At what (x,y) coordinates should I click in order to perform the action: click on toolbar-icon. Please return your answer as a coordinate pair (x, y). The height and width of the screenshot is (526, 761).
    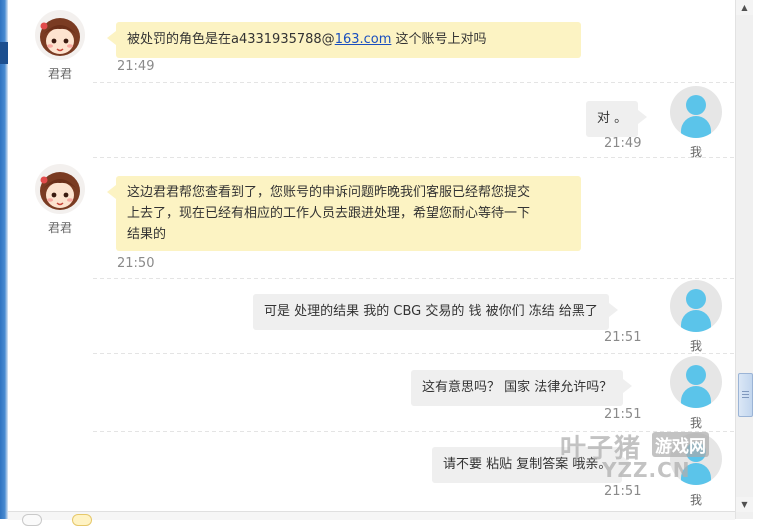
    Looking at the image, I should click on (82, 520).